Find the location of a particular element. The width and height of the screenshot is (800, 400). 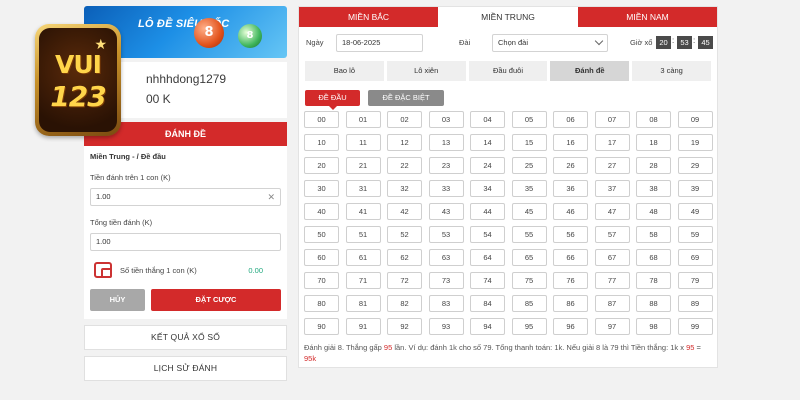

place-bet-button: ĐẶT CƯỢC is located at coordinates (216, 300).